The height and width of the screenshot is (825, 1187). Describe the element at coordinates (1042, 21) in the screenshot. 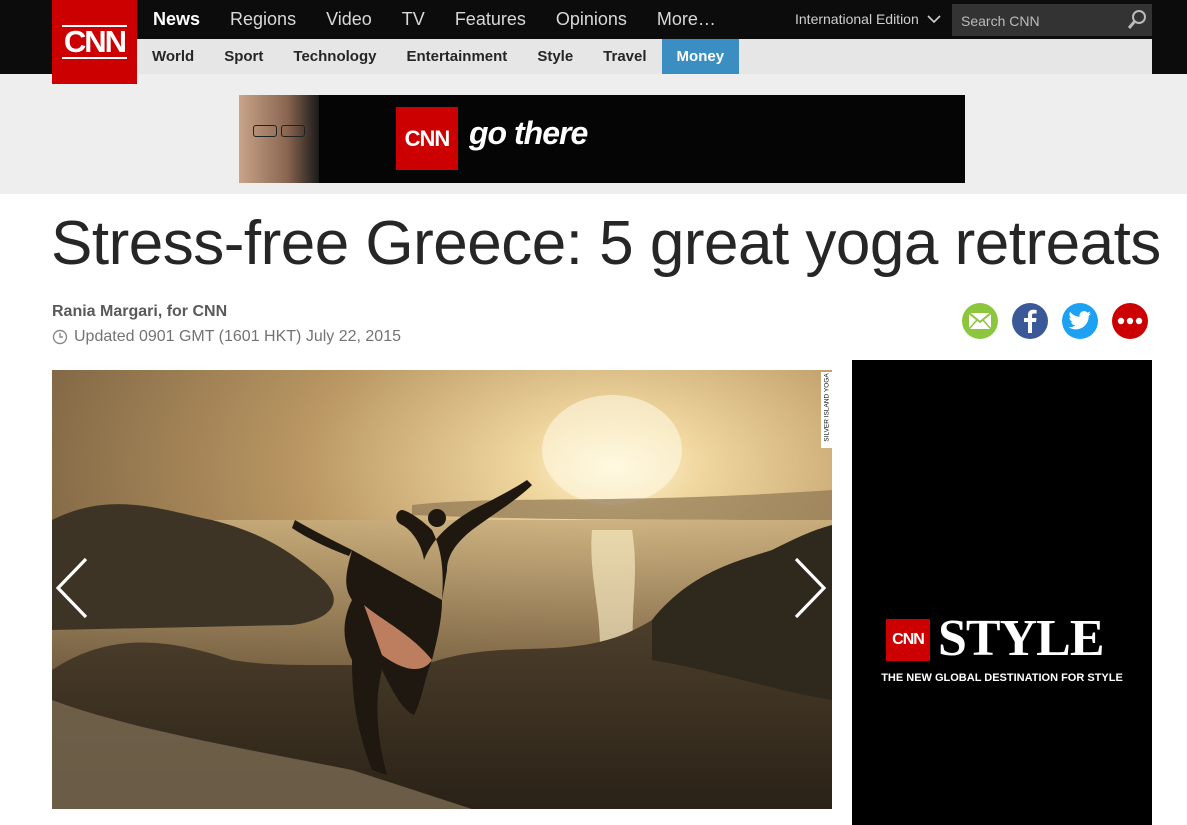

I see `search-input` at that location.